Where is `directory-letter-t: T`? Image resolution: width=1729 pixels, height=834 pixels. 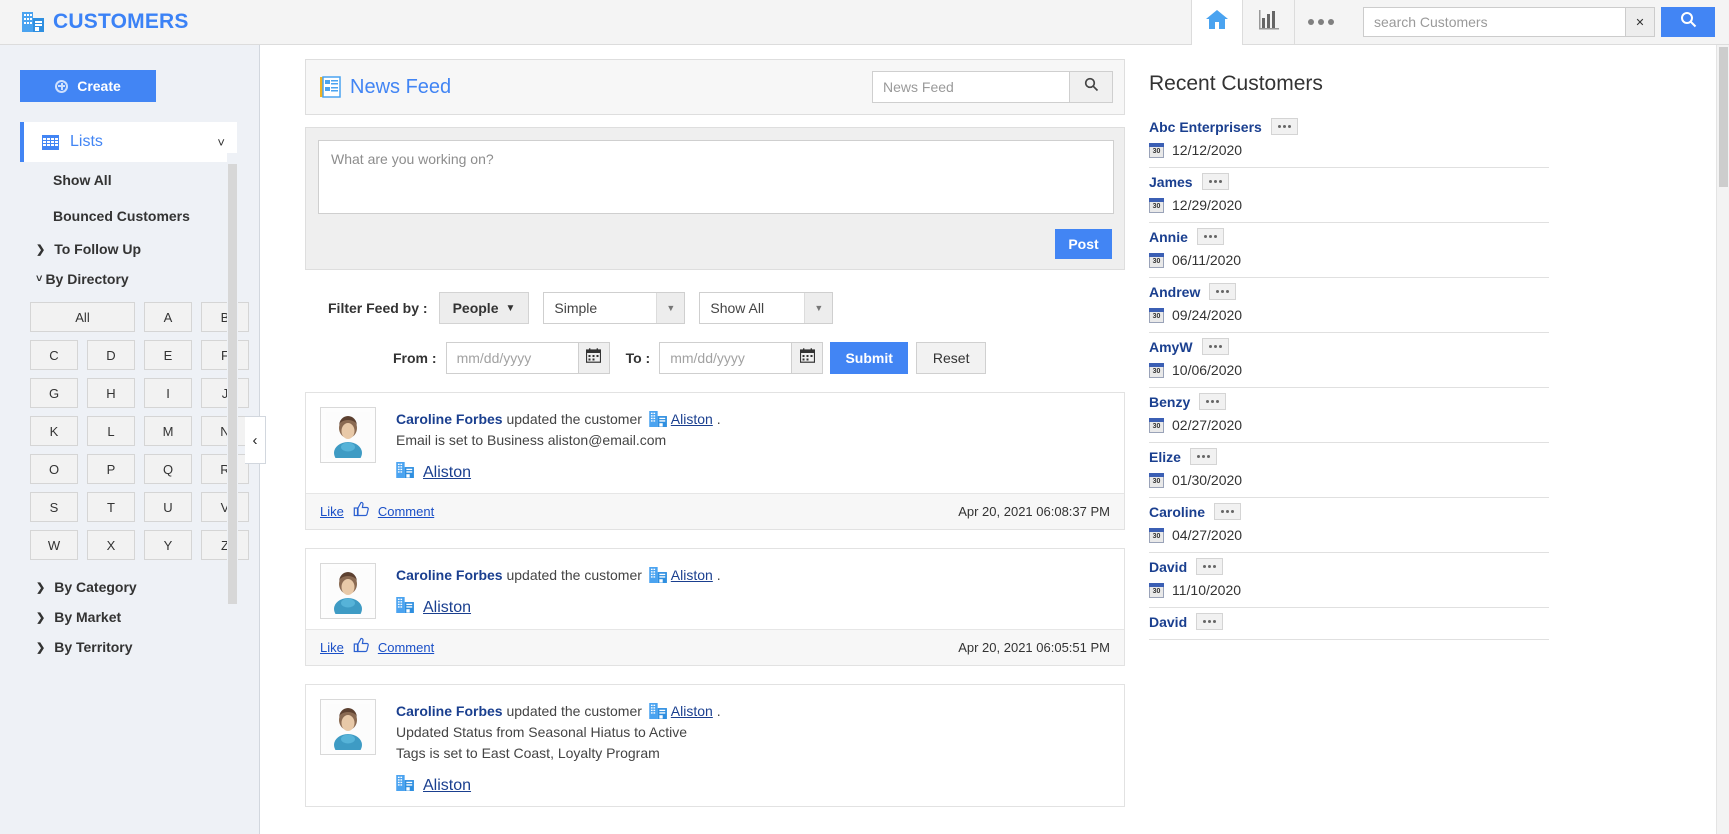
directory-letter-t: T is located at coordinates (111, 507).